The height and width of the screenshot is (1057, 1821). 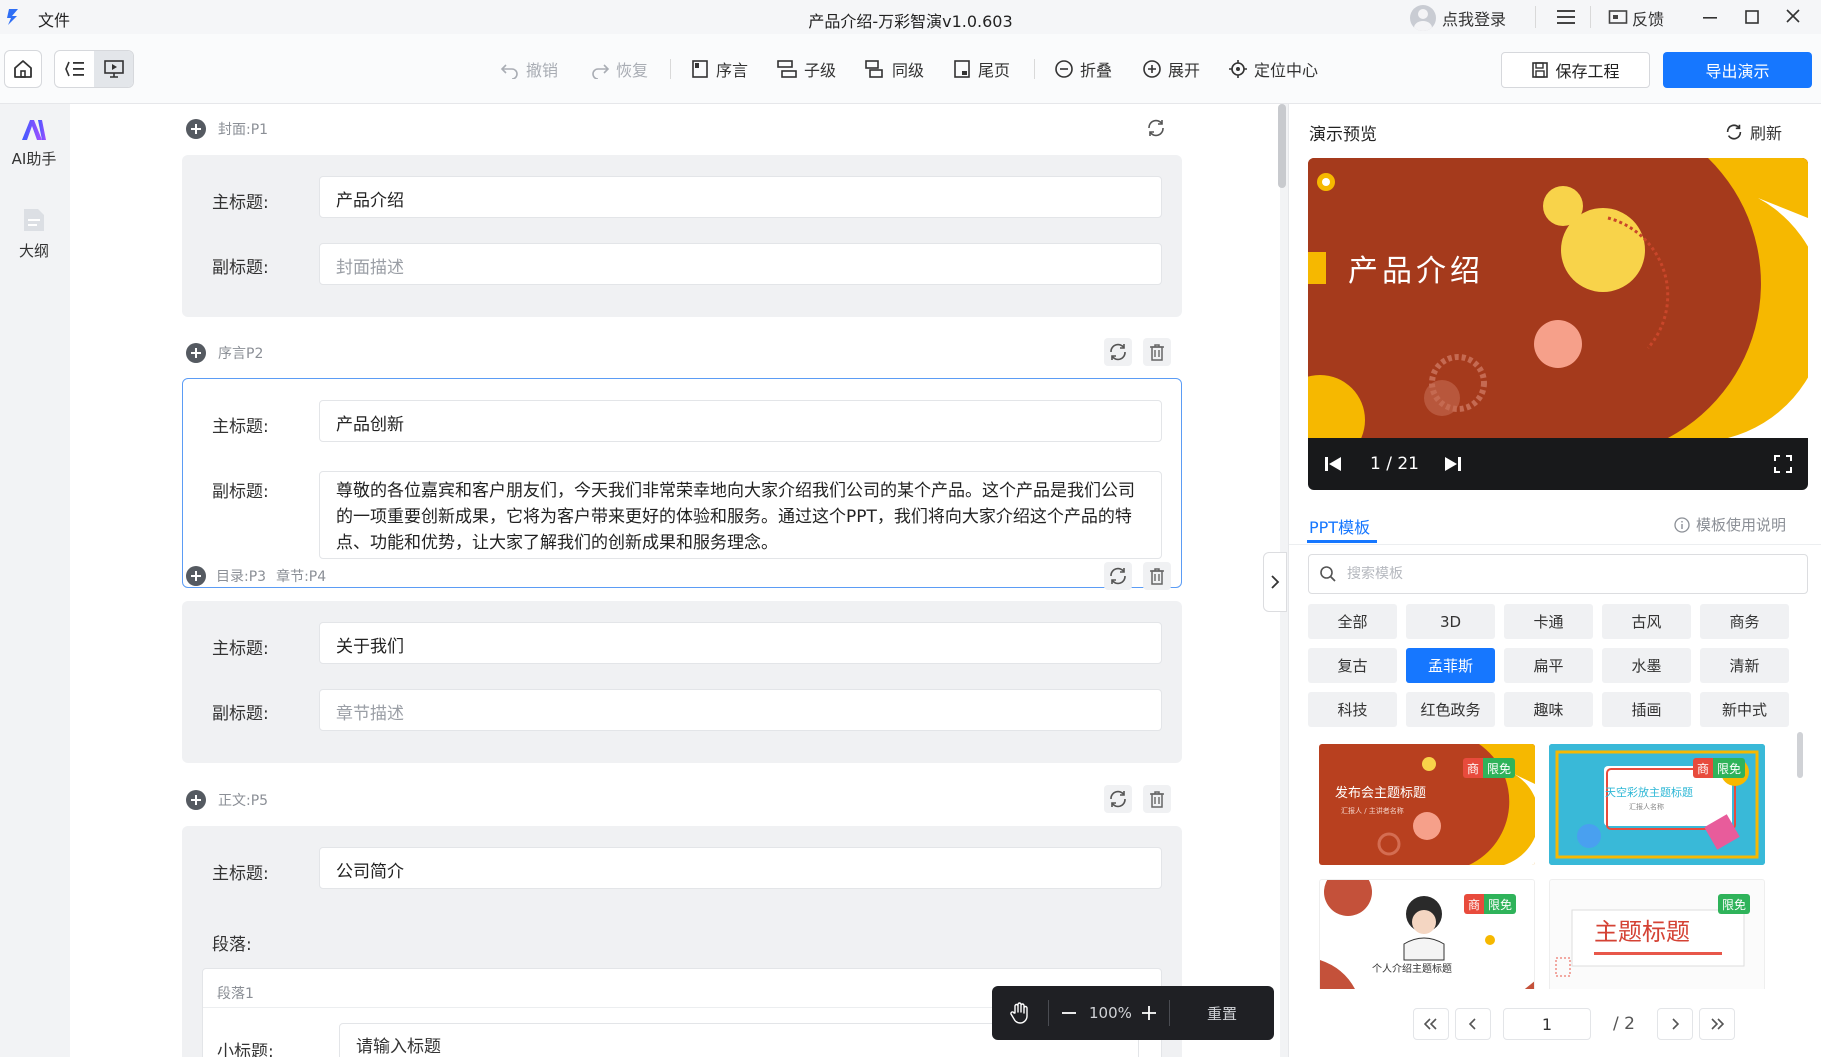 I want to click on sibling-button: 同级, so click(x=894, y=69).